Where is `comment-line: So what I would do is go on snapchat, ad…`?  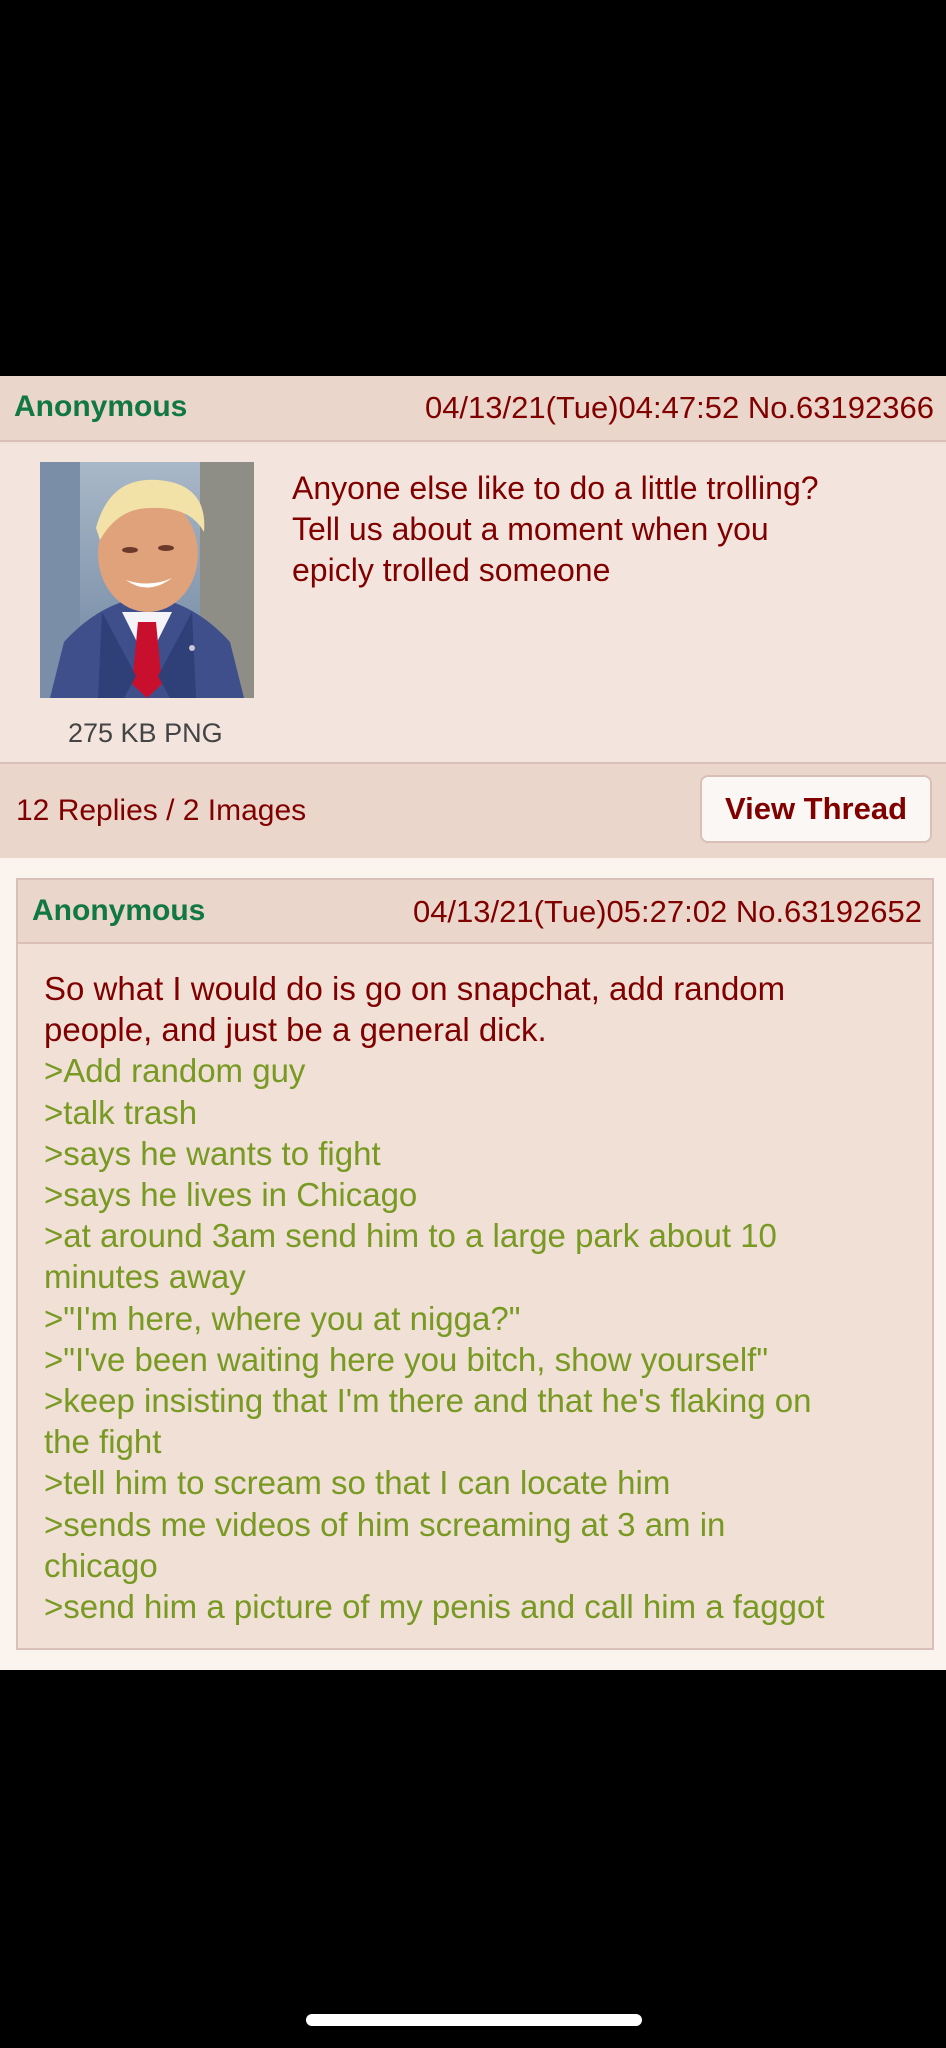 comment-line: So what I would do is go on snapchat, ad… is located at coordinates (415, 988).